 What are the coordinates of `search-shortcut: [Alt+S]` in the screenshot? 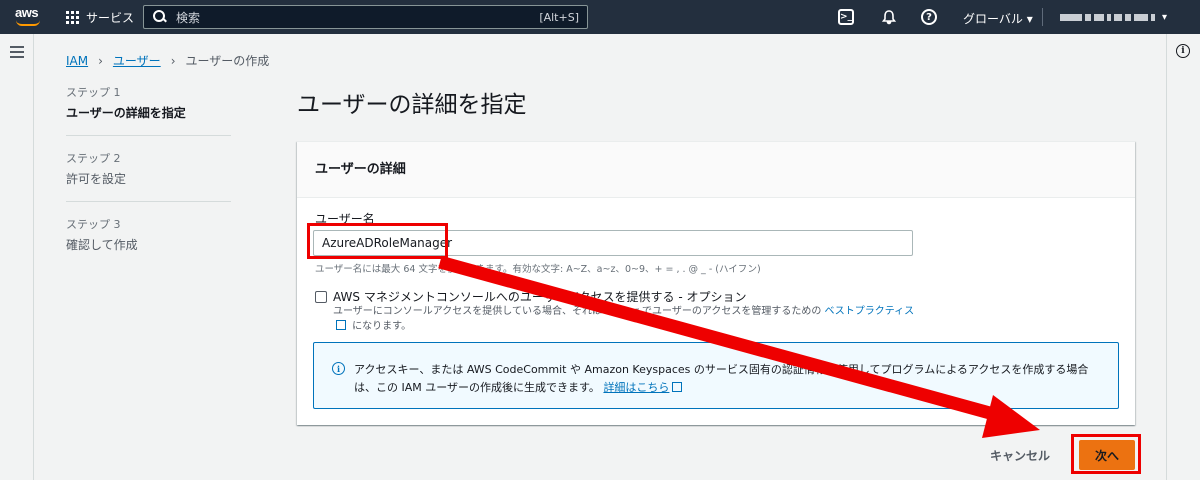 It's located at (559, 17).